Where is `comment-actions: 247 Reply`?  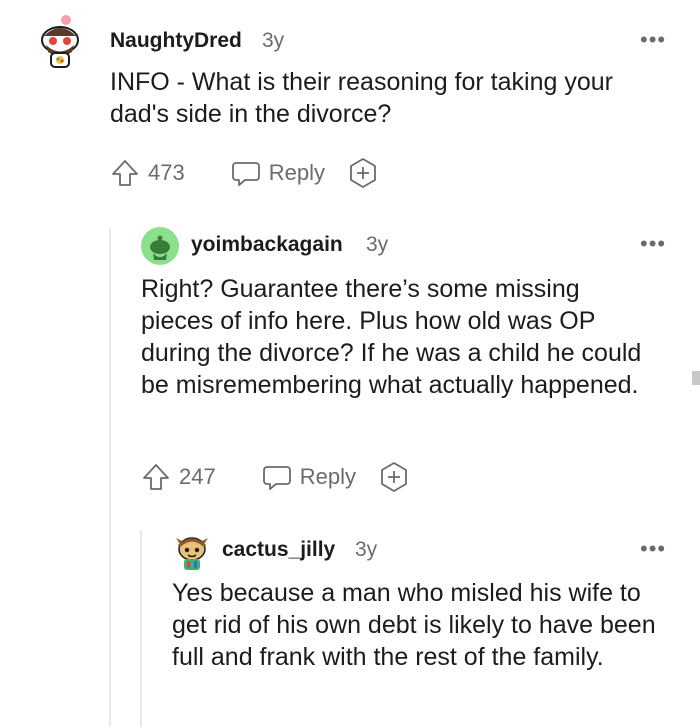 comment-actions: 247 Reply is located at coordinates (275, 477).